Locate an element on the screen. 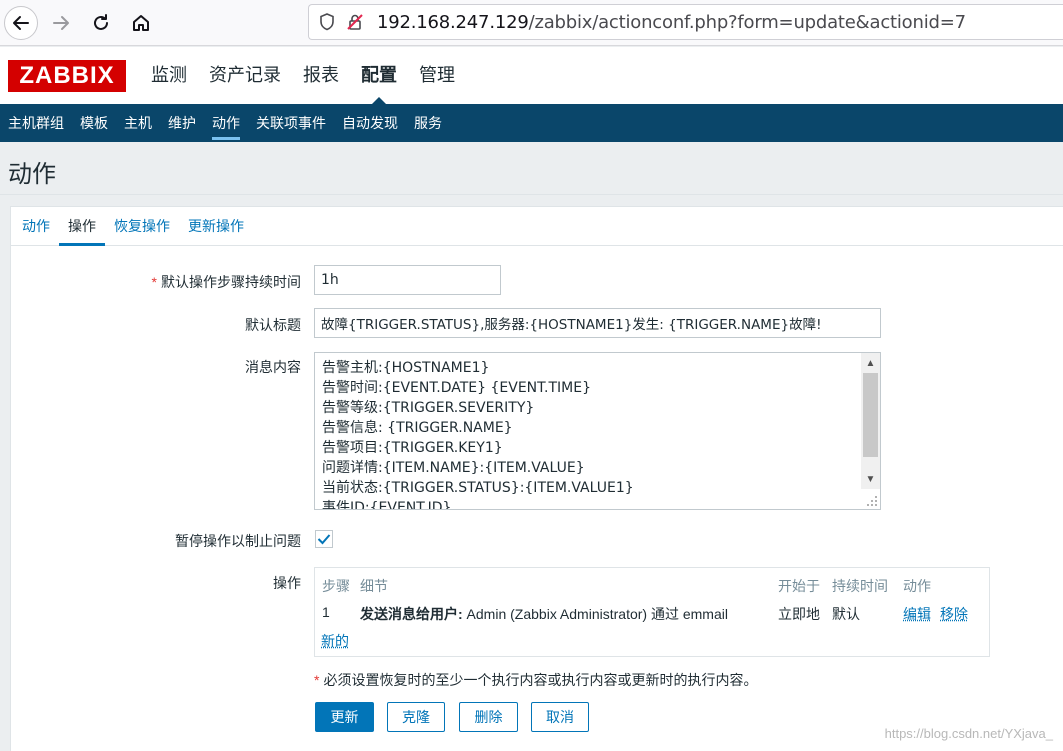 This screenshot has height=751, width=1063. reload-icon is located at coordinates (101, 22).